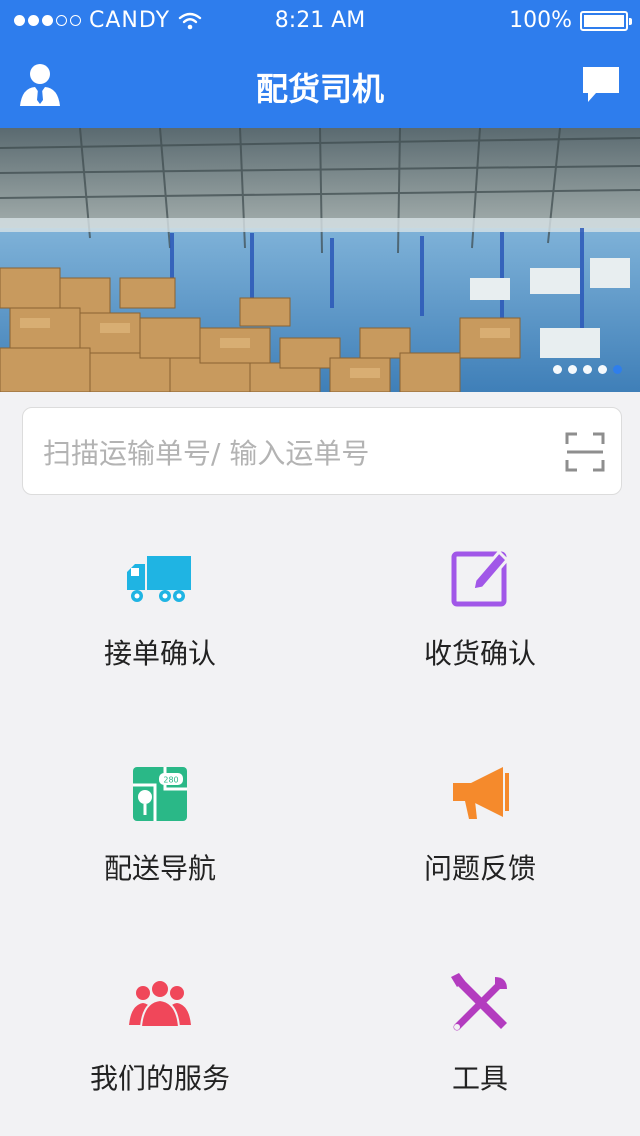 This screenshot has width=640, height=1136. I want to click on status-bar: CANDY 8:21 AM 100%, so click(320, 20).